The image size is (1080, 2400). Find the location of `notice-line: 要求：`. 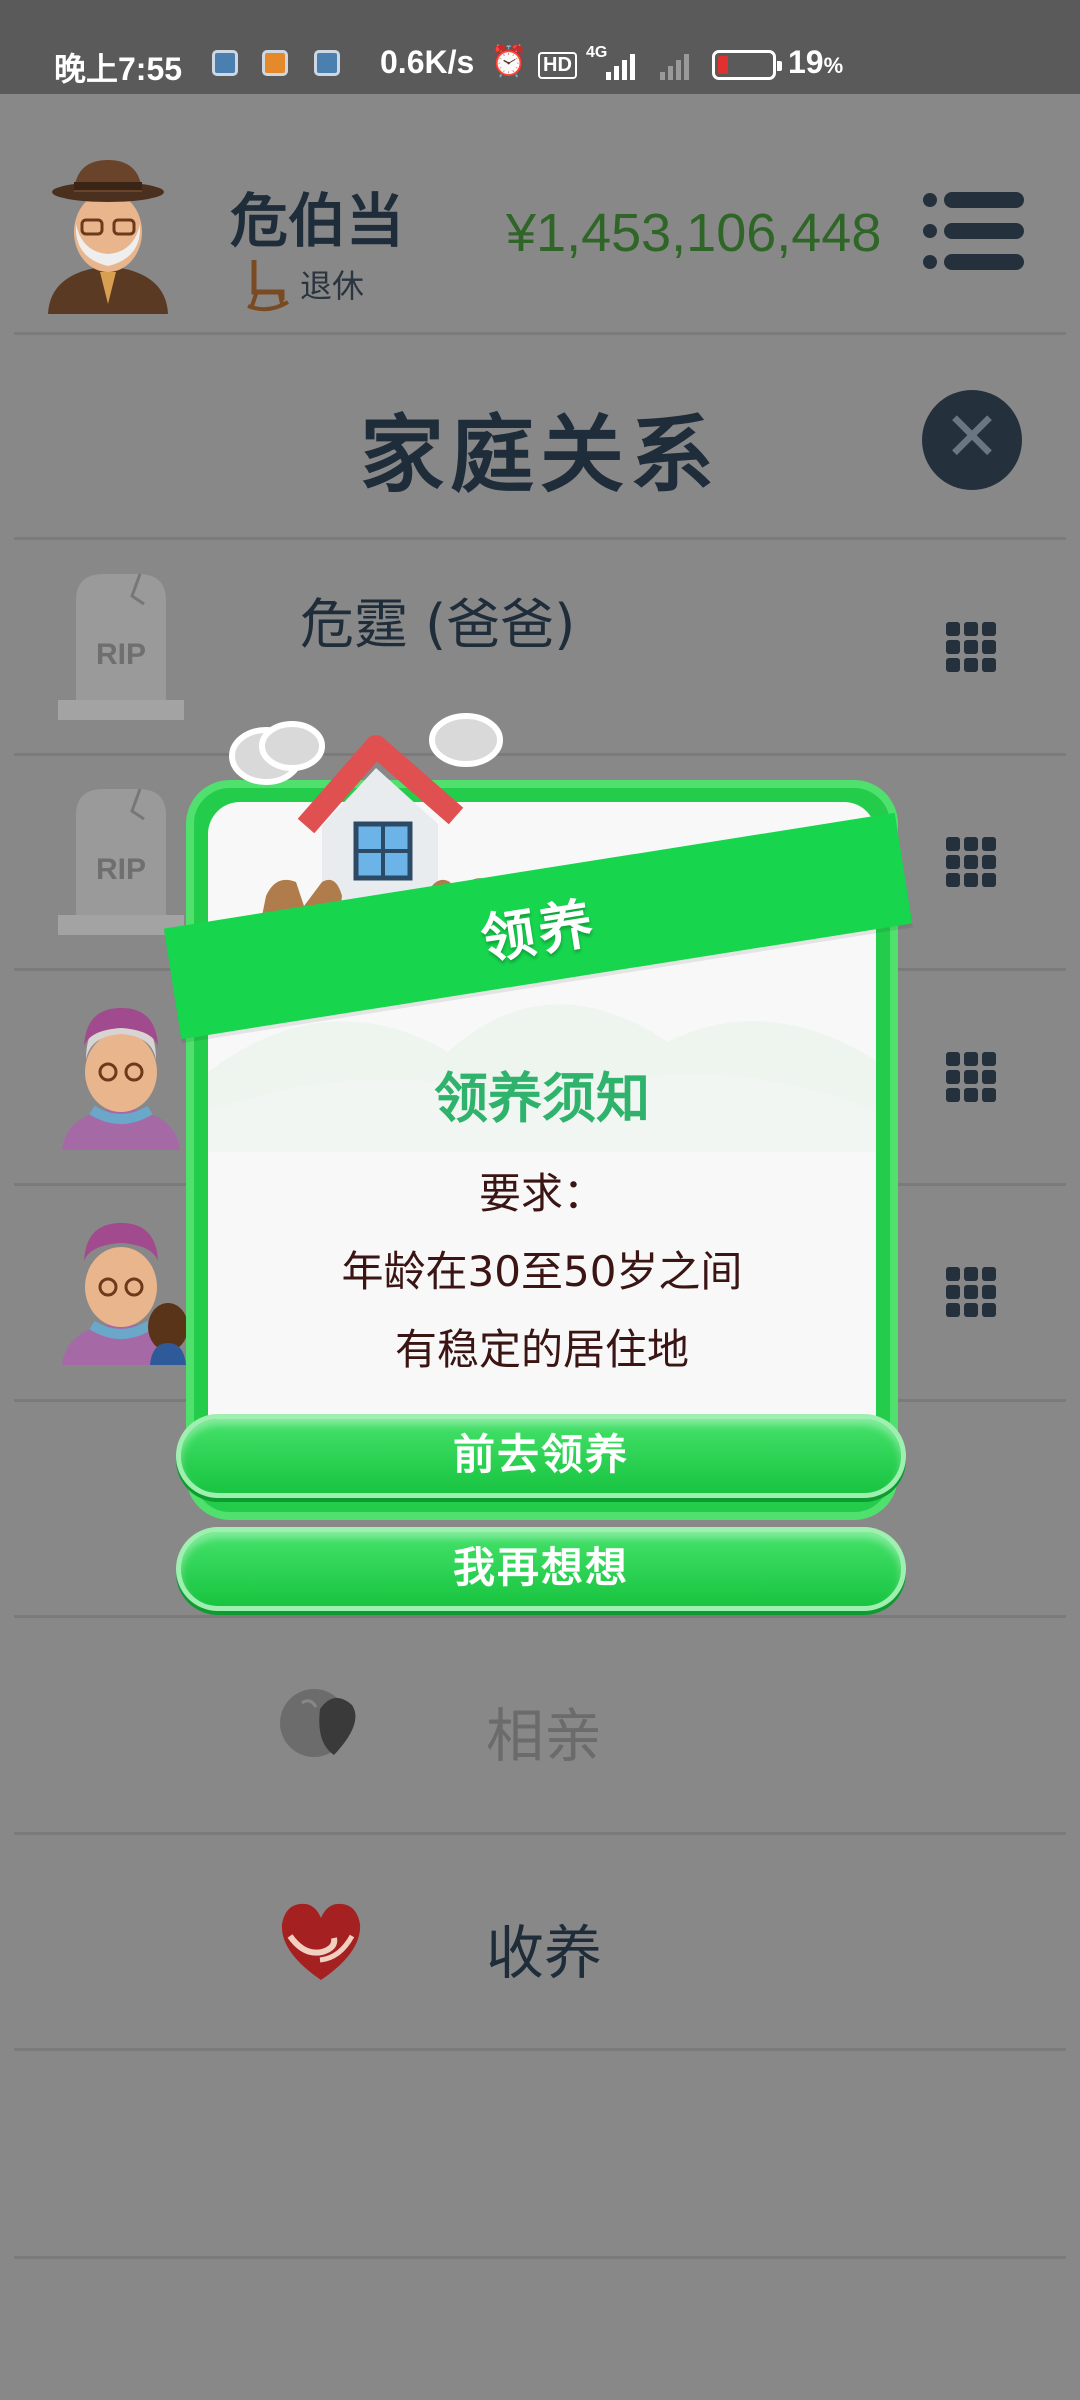

notice-line: 要求： is located at coordinates (541, 1193).